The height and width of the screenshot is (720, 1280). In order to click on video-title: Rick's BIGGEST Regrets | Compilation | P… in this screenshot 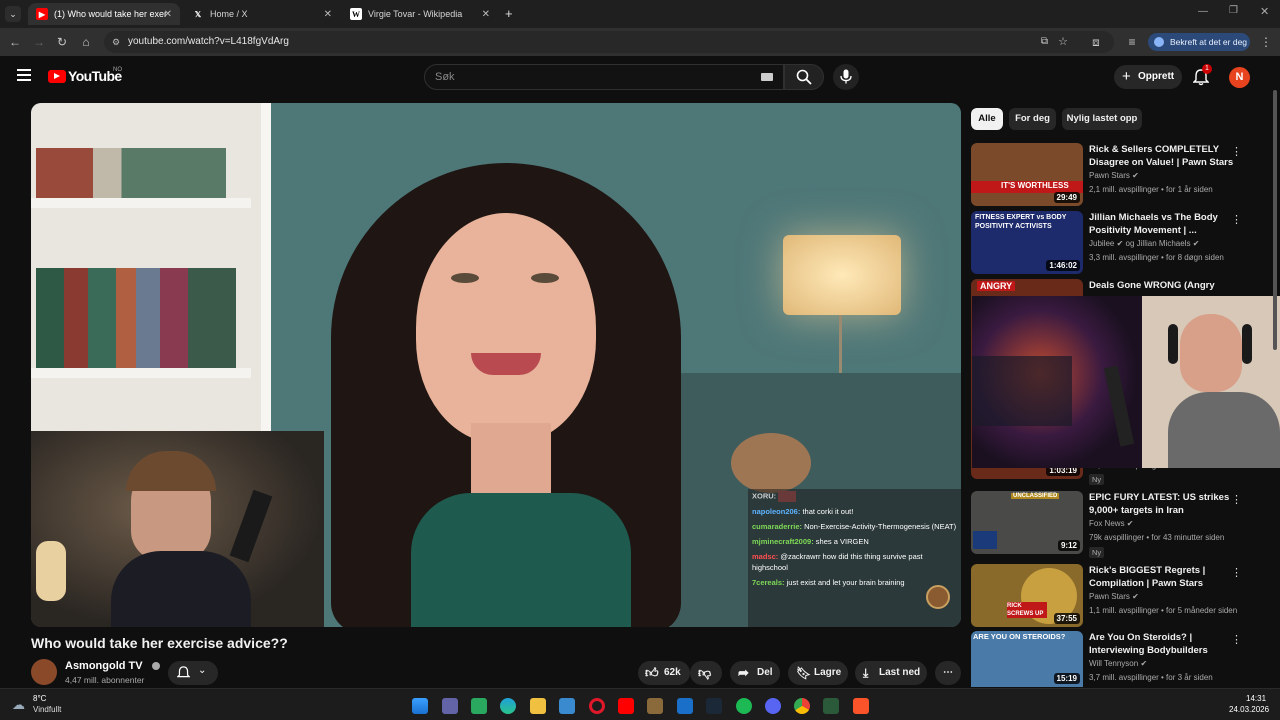, I will do `click(1164, 577)`.